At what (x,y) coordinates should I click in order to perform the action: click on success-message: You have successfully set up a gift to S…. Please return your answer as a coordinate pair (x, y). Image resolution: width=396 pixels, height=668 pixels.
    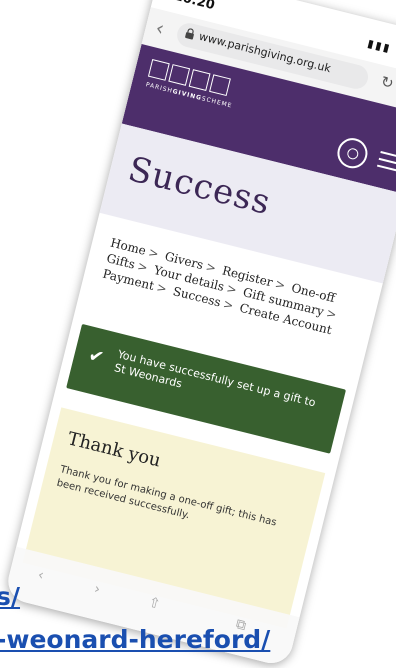
    Looking at the image, I should click on (214, 378).